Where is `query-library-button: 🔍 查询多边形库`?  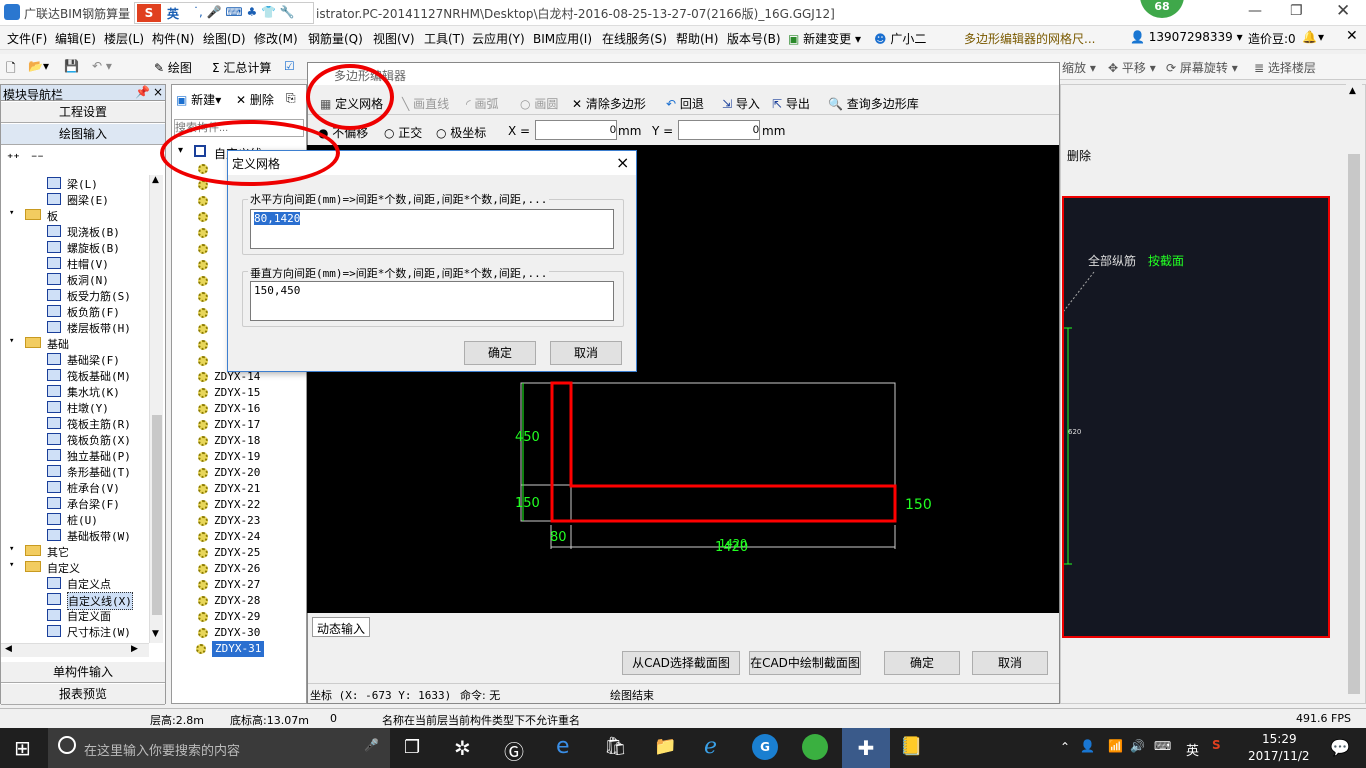
query-library-button: 🔍 查询多边形库 is located at coordinates (873, 103).